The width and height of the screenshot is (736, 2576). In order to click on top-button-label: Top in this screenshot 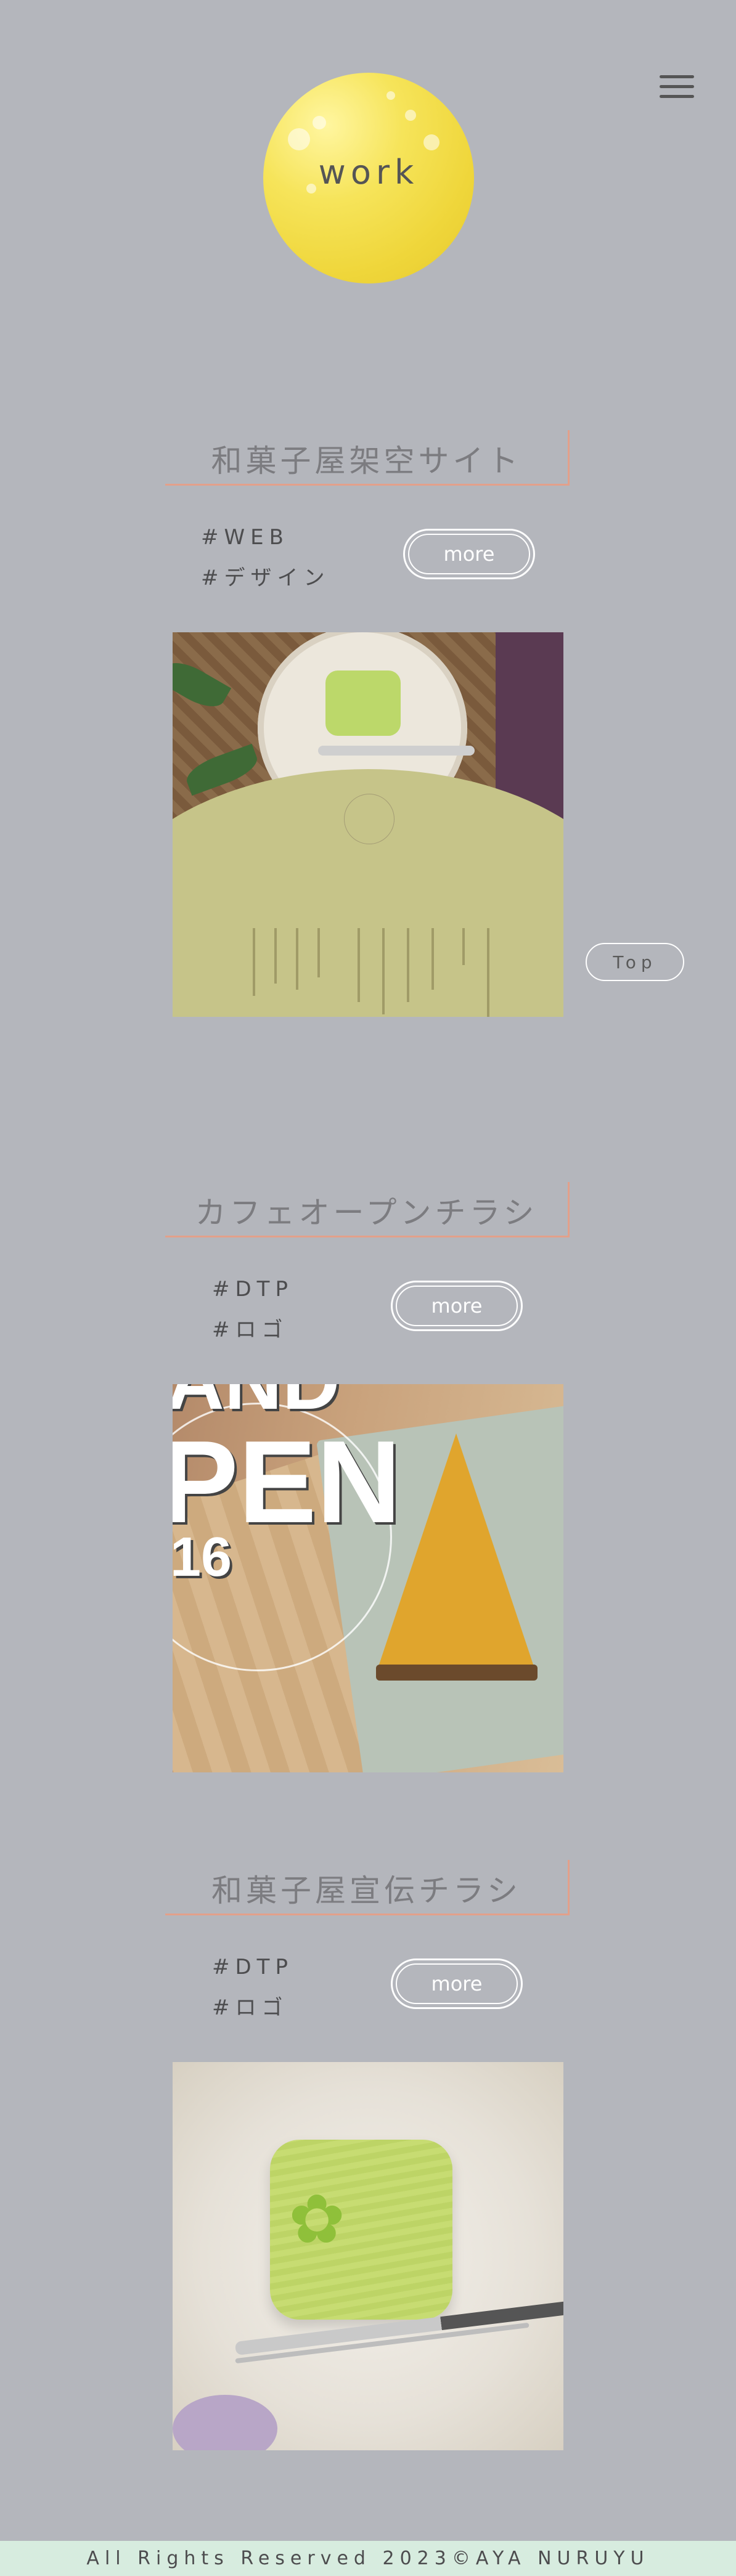, I will do `click(635, 962)`.